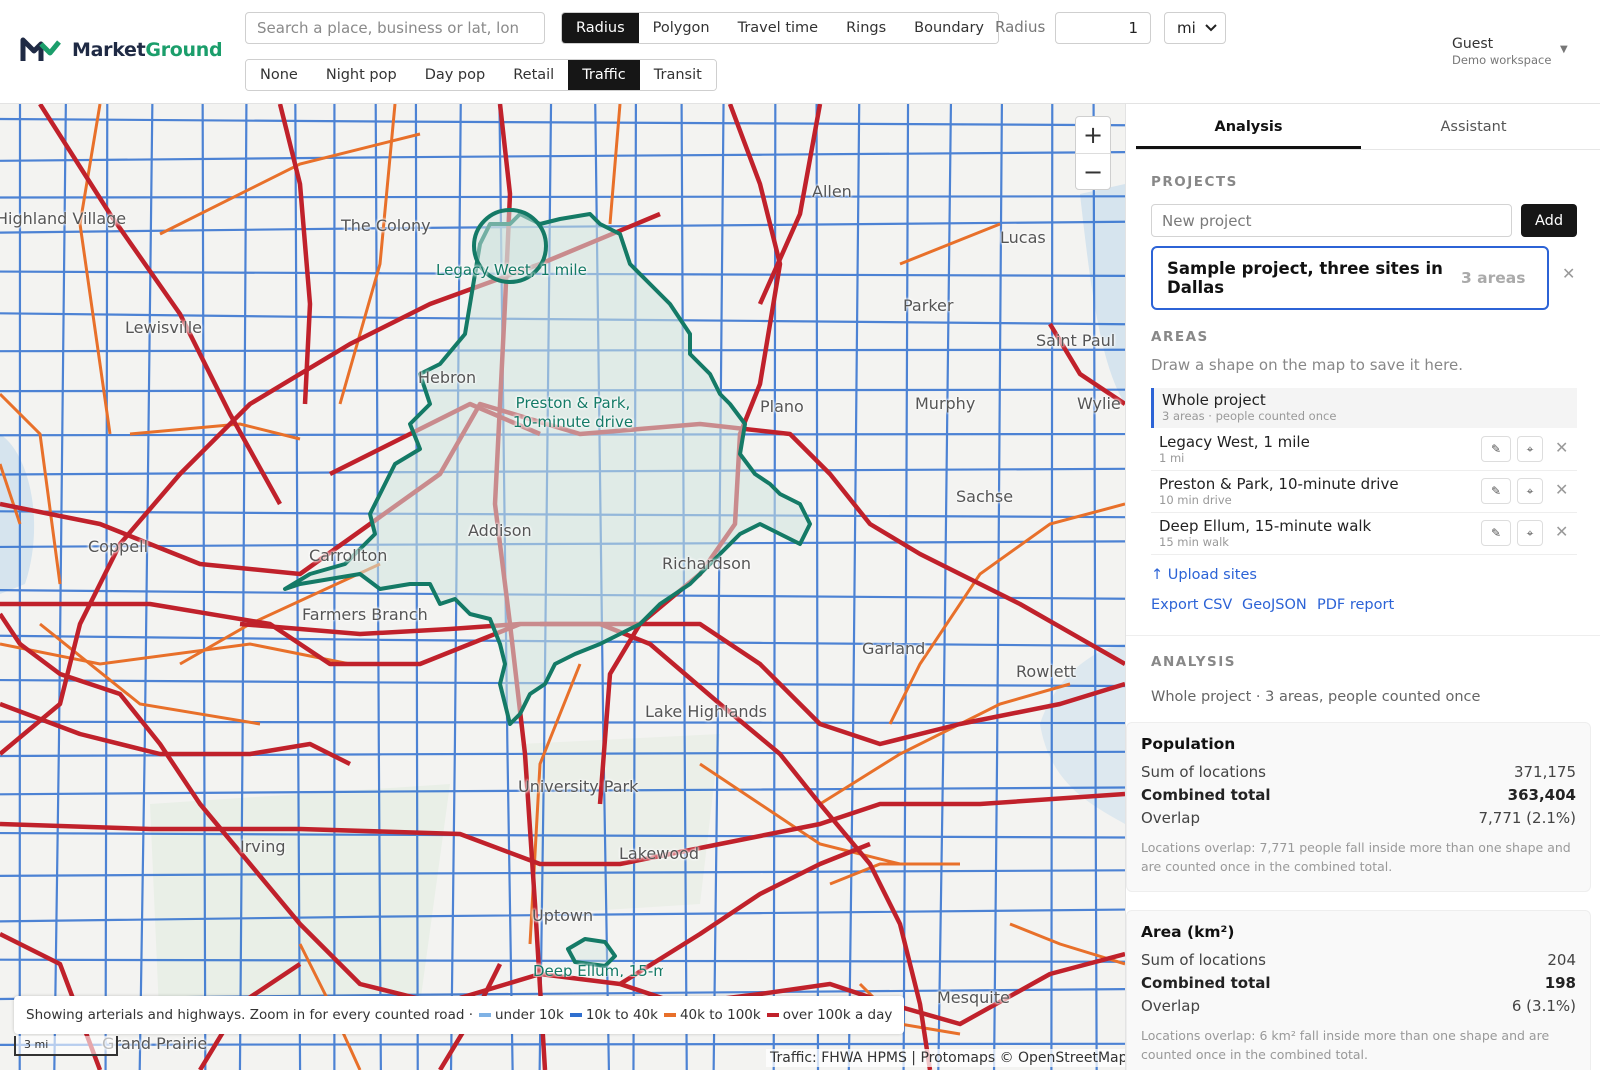 This screenshot has height=1070, width=1600. What do you see at coordinates (361, 75) in the screenshot?
I see `layer-night-pop: Night pop` at bounding box center [361, 75].